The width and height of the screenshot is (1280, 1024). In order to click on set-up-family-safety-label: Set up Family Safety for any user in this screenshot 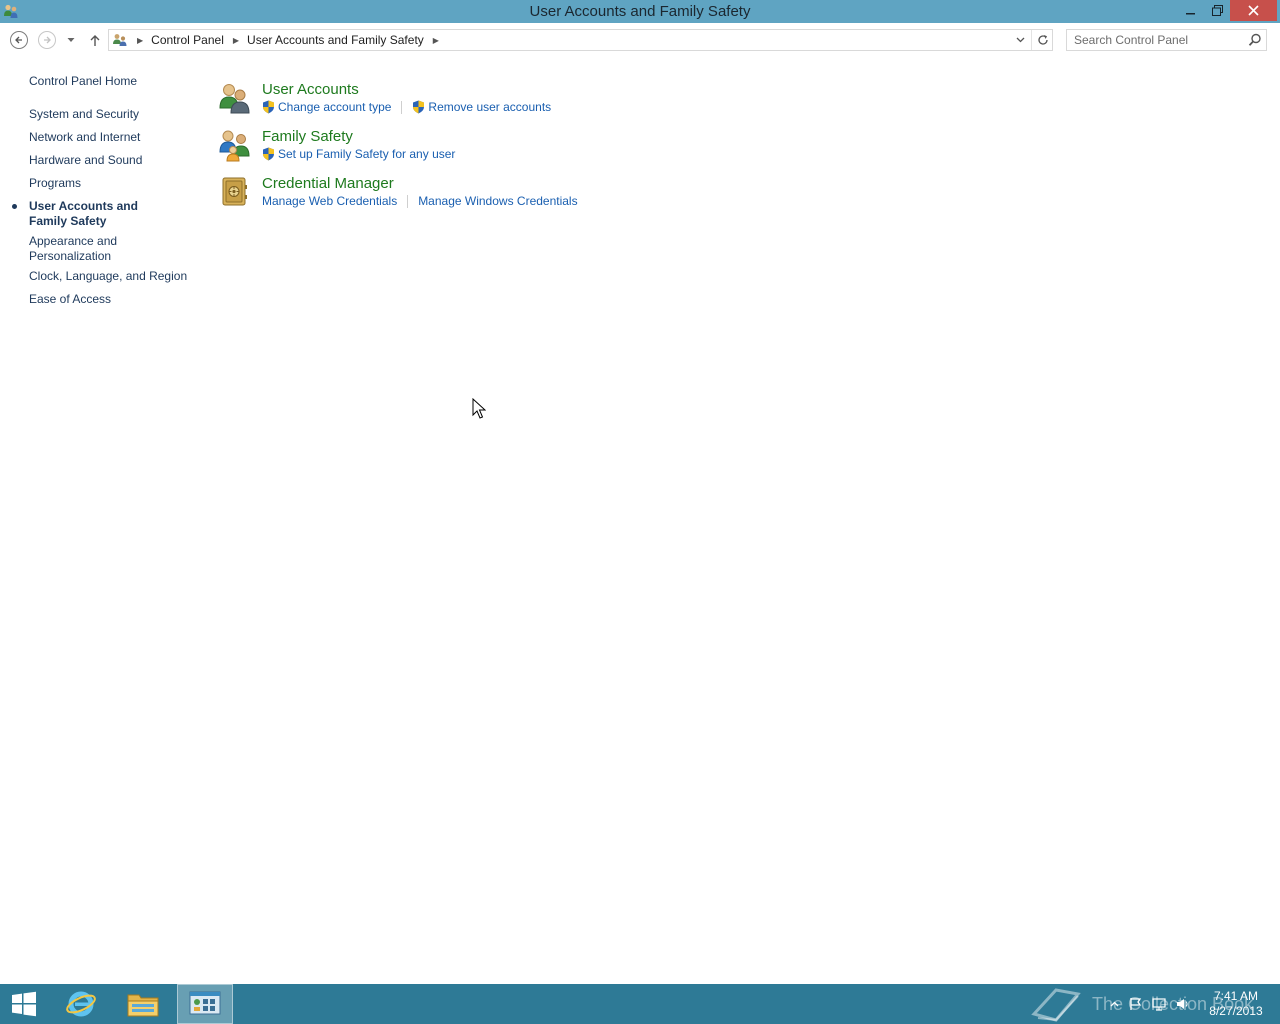, I will do `click(367, 154)`.